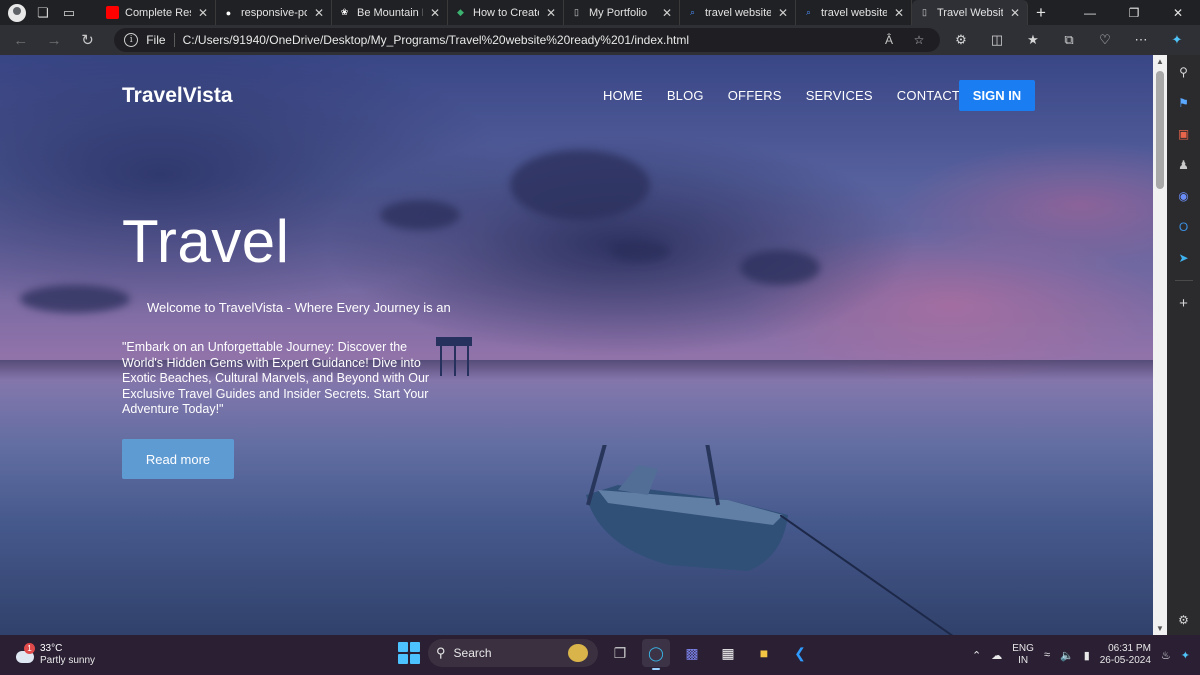 The image size is (1200, 675). I want to click on weather-widget: 1 33°C Partly sunny, so click(54, 655).